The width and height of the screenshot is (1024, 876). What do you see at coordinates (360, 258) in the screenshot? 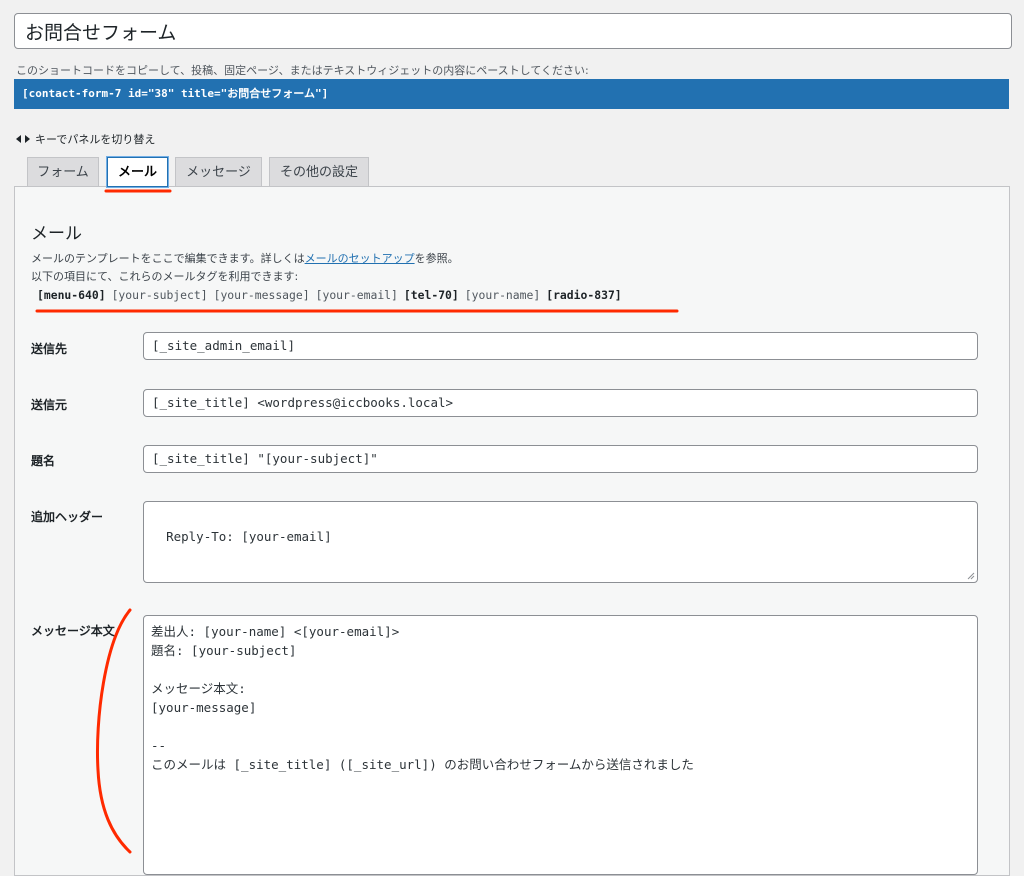
I see `mail-setup-link: メールのセットアップ` at bounding box center [360, 258].